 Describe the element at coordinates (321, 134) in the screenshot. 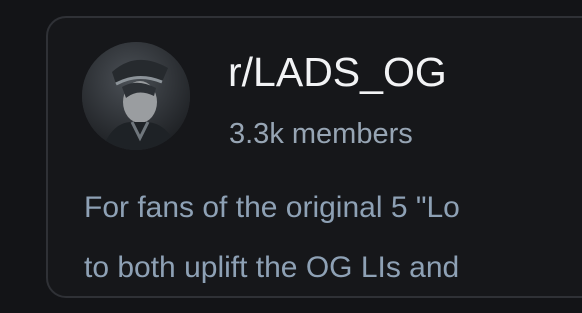

I see `member-count: 3.3k members` at that location.